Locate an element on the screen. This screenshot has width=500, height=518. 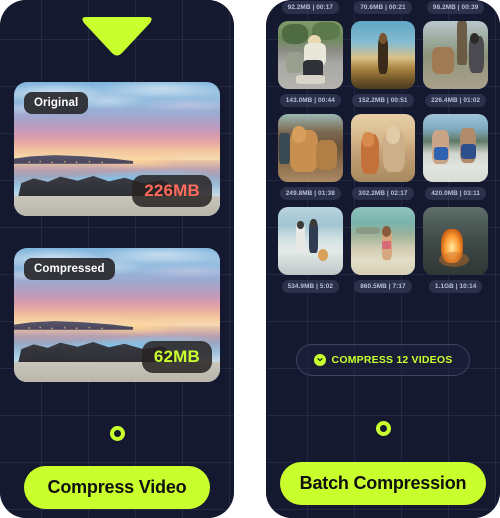
video-meta: 420.0MB | 03:11 is located at coordinates (456, 193).